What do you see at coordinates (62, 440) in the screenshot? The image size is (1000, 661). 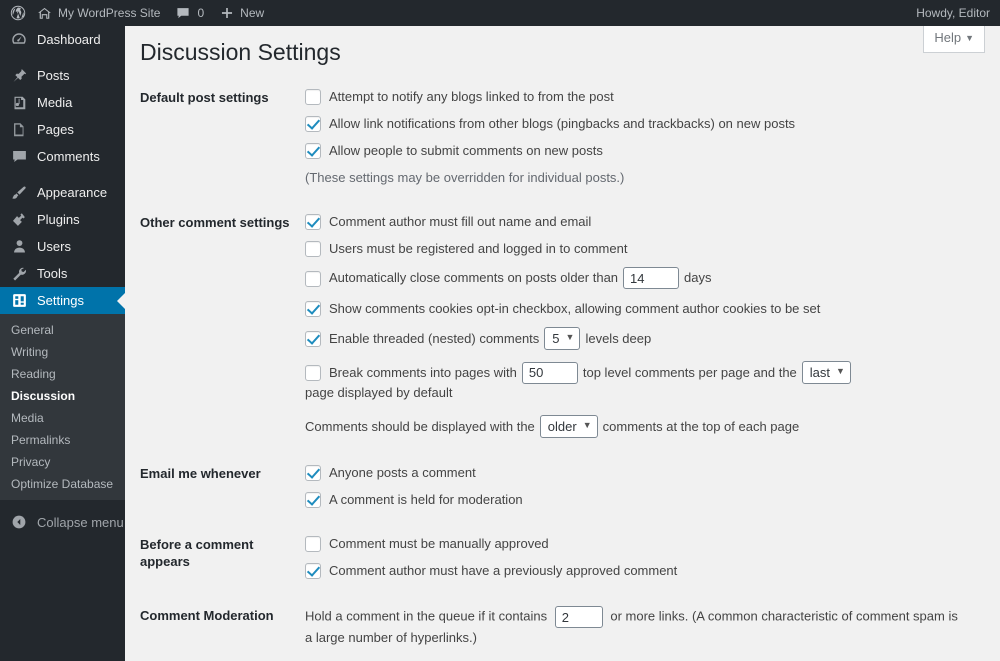 I see `submenu-item-permalinks: Permalinks` at bounding box center [62, 440].